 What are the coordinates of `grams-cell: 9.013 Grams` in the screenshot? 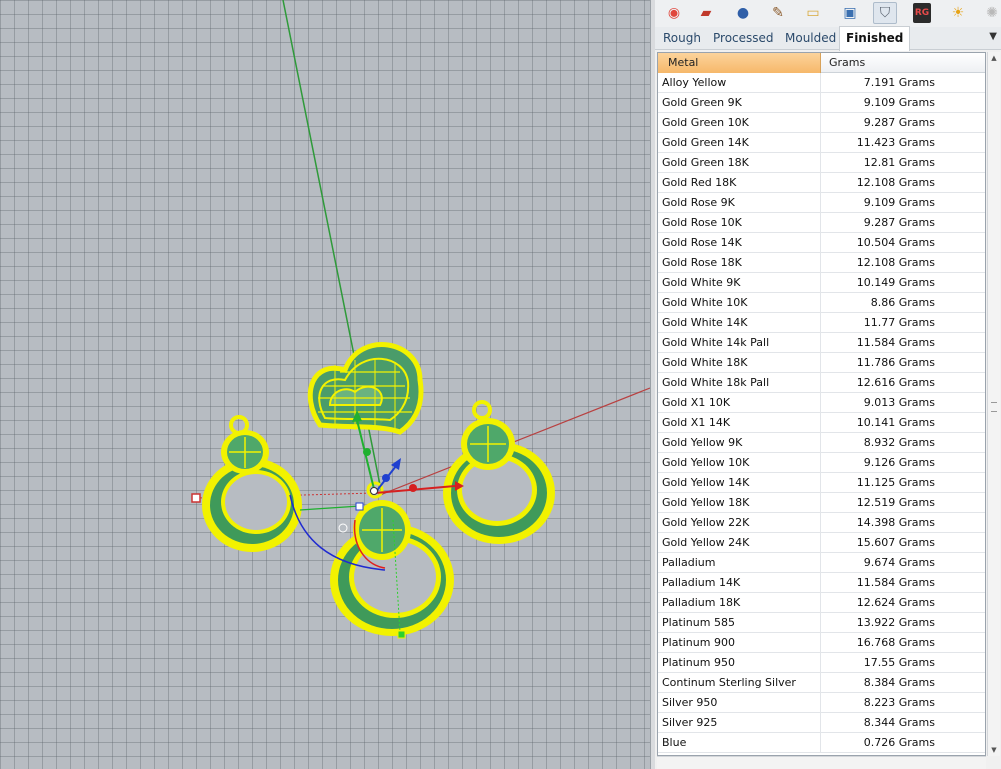 It's located at (903, 402).